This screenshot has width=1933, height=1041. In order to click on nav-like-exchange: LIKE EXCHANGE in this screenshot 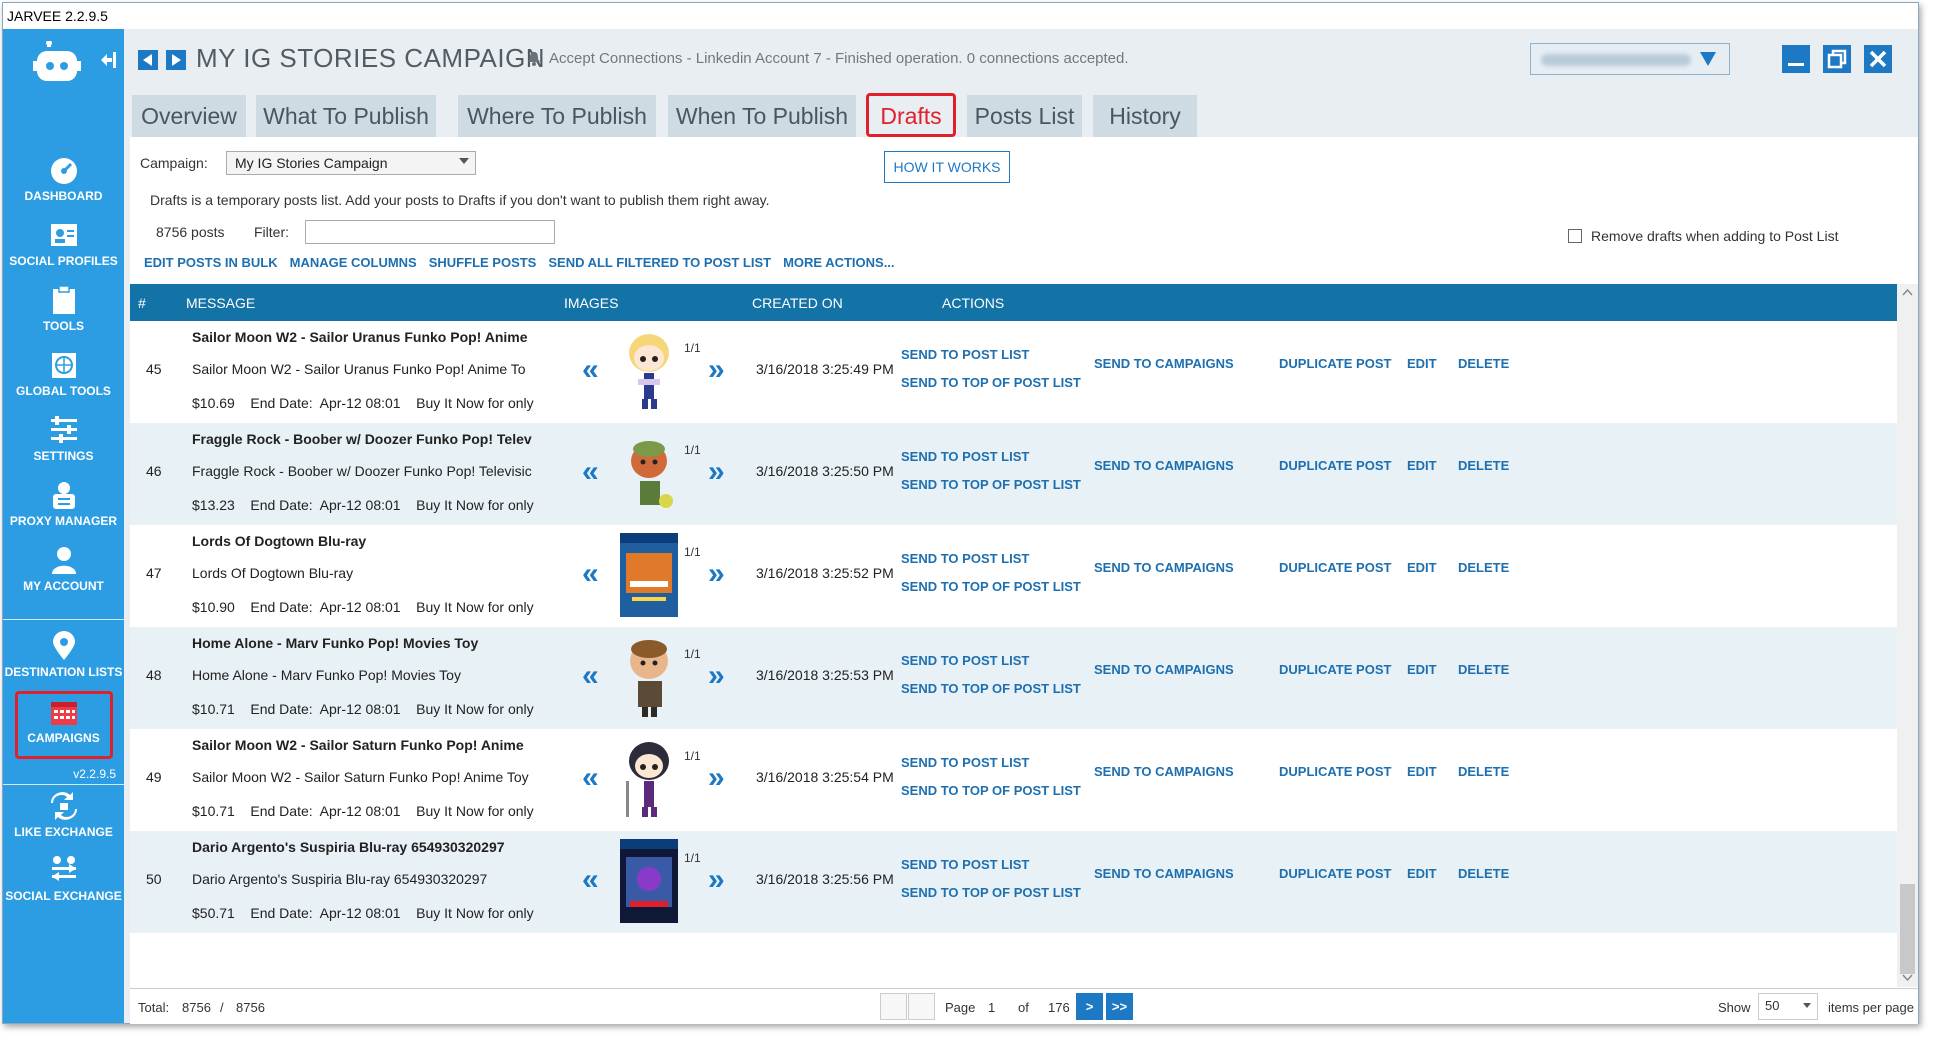, I will do `click(63, 815)`.